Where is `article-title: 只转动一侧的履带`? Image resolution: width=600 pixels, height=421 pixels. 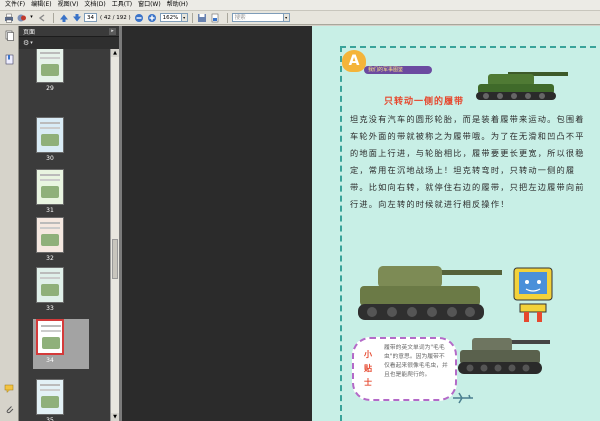
article-title: 只转动一侧的履带 is located at coordinates (424, 102).